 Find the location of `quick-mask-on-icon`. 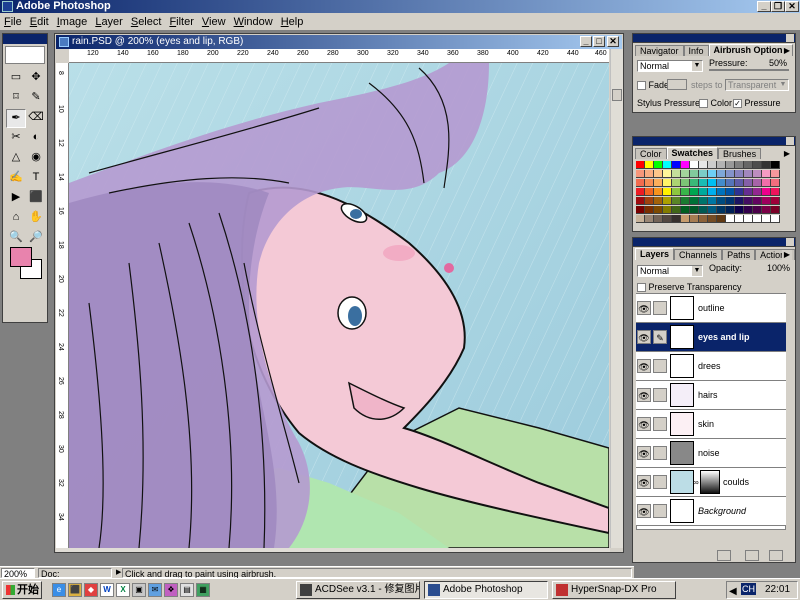

quick-mask-on-icon is located at coordinates (36, 293).